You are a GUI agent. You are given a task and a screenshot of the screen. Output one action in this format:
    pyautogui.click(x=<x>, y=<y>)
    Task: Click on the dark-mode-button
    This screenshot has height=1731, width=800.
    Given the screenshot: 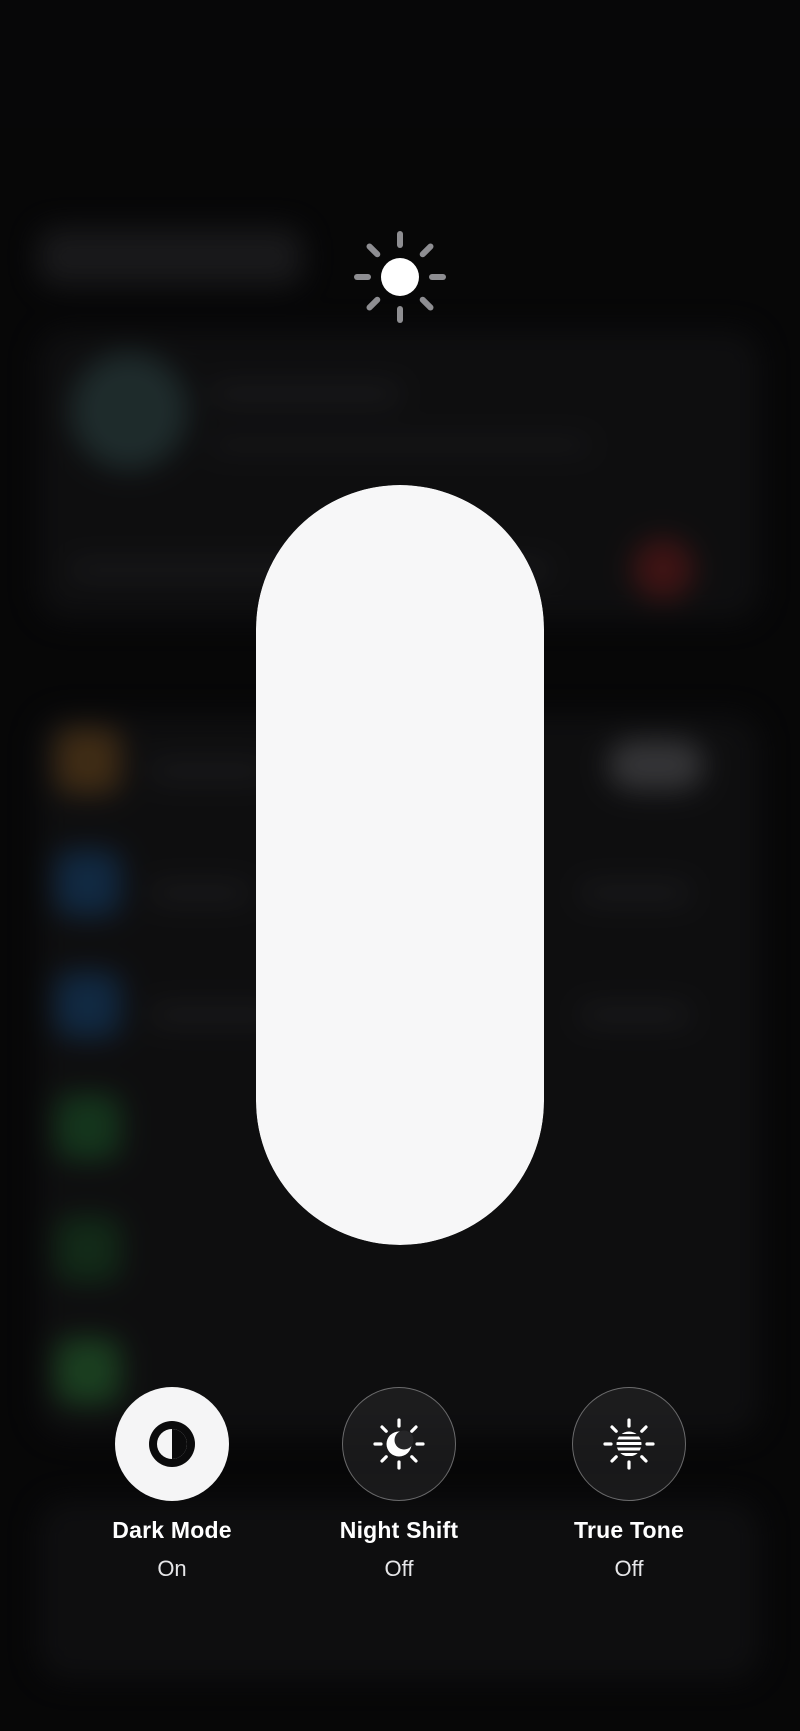 What is the action you would take?
    pyautogui.click(x=172, y=1444)
    